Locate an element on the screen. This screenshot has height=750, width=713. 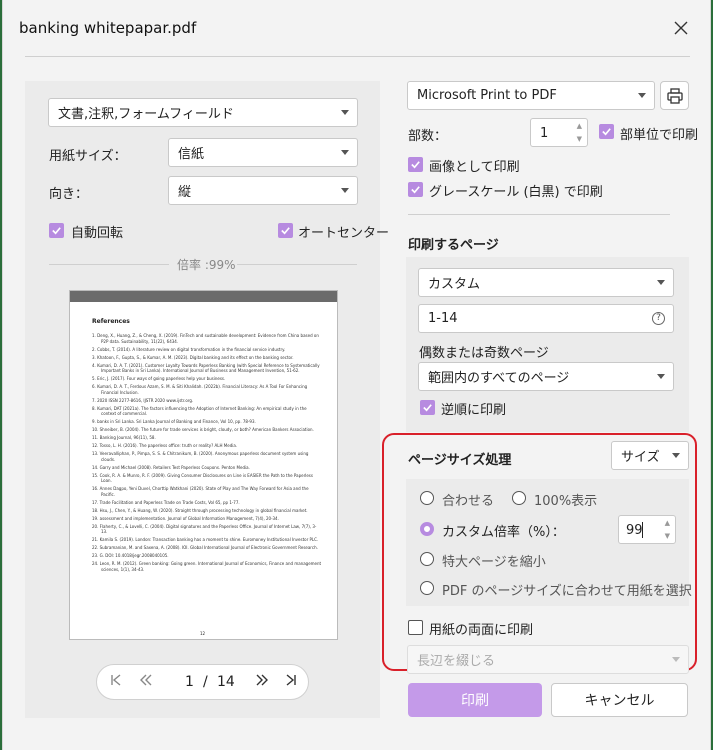
first-page-button is located at coordinates (116, 682).